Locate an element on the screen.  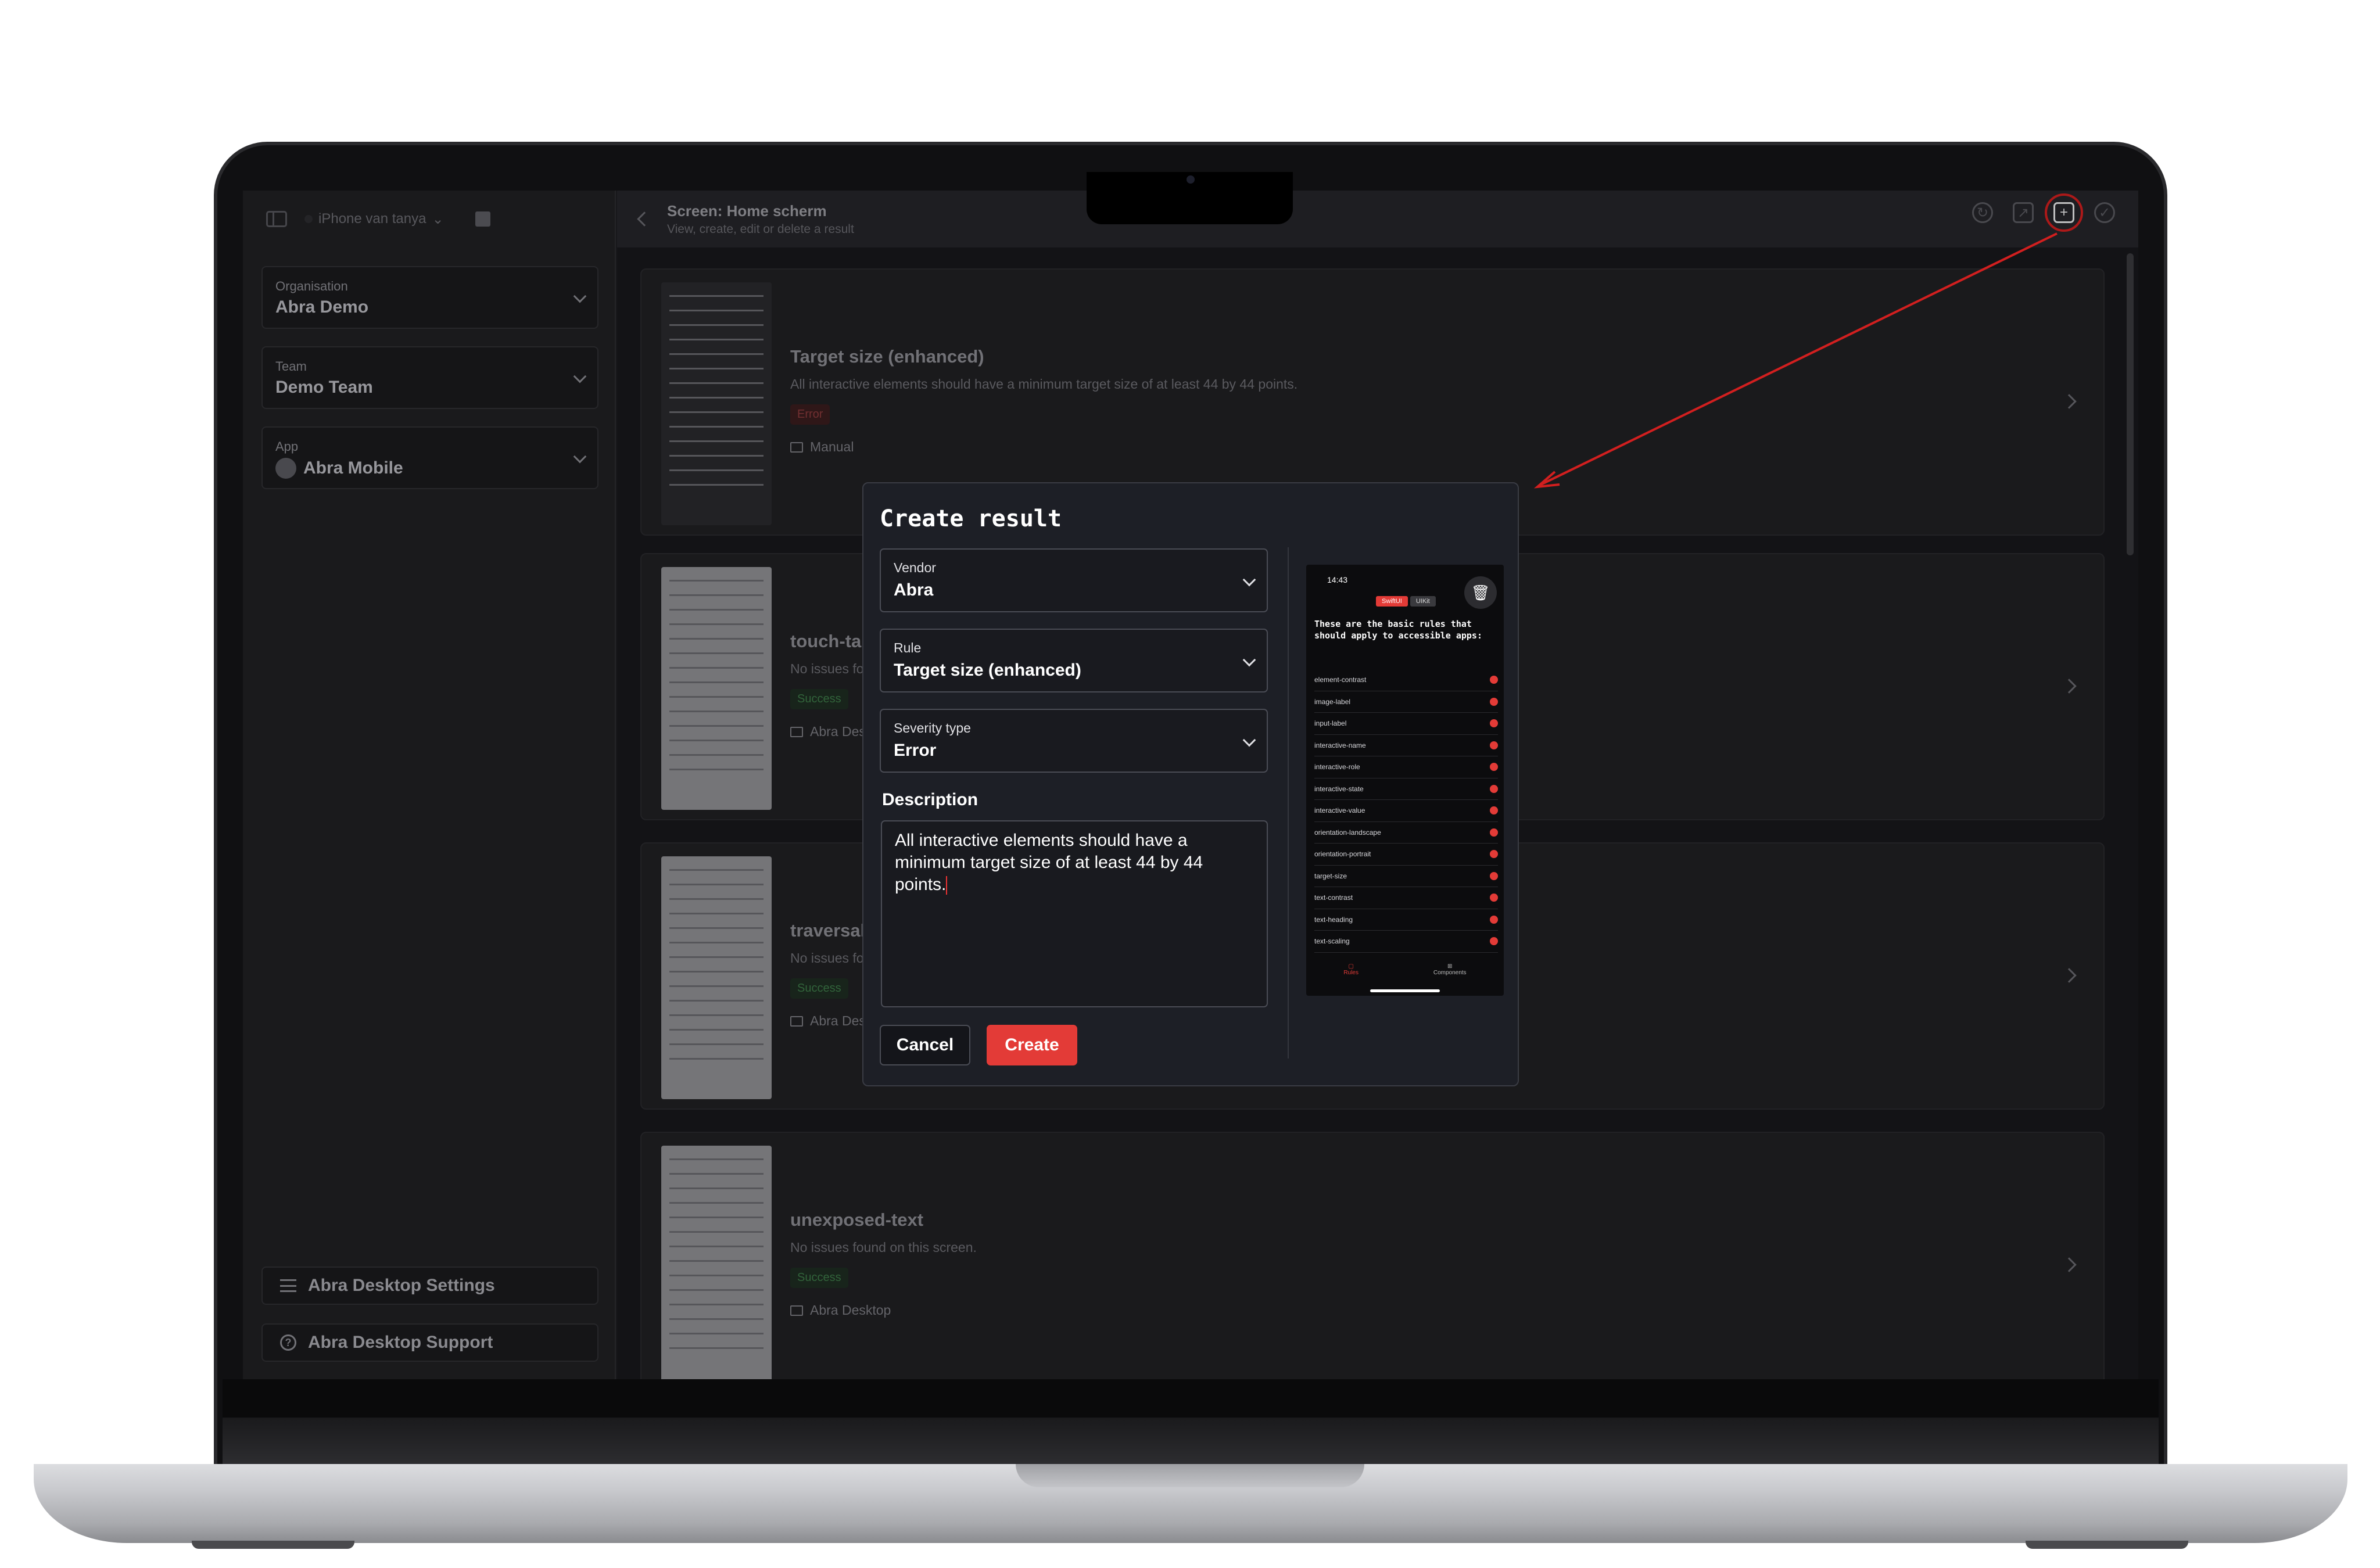
list-item: interactive-role is located at coordinates (1406, 767).